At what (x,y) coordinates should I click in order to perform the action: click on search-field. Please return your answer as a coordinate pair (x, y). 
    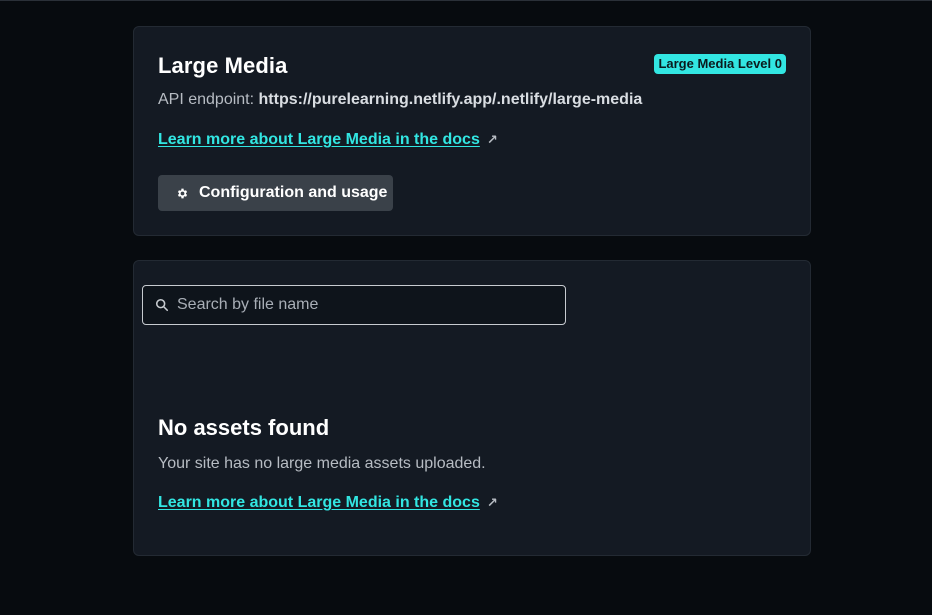
    Looking at the image, I should click on (354, 305).